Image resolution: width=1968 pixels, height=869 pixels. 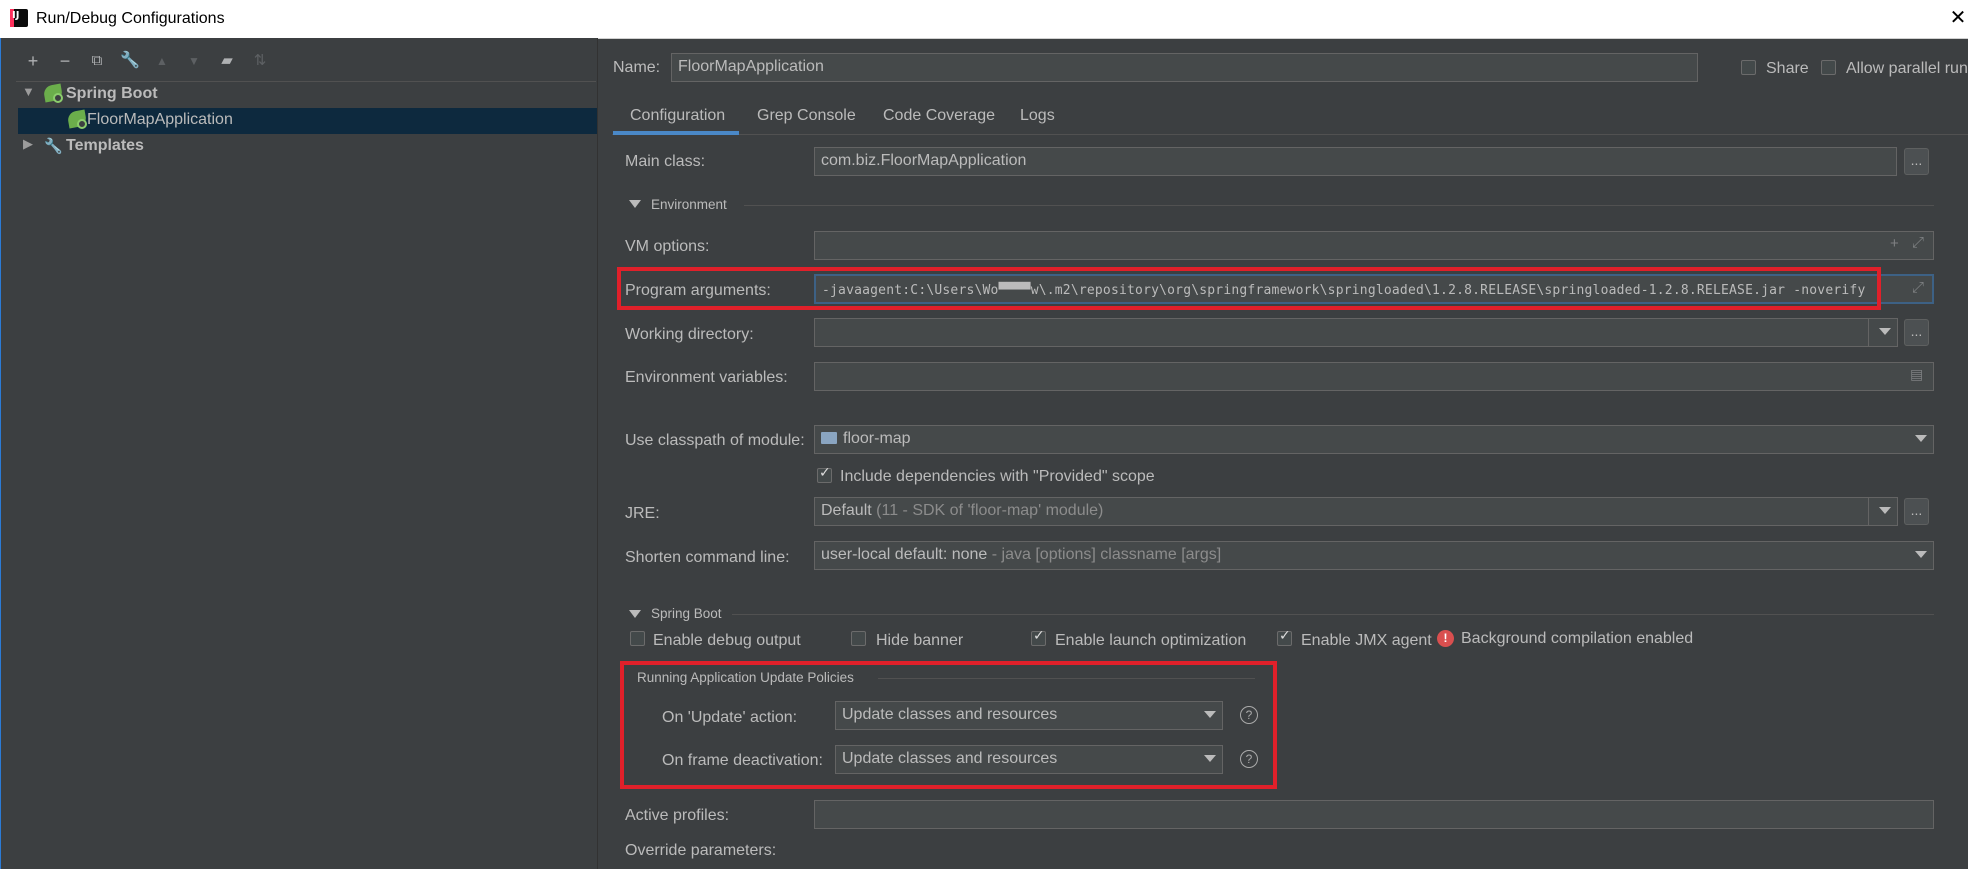 I want to click on active-profiles-label: Active profiles:, so click(x=677, y=815).